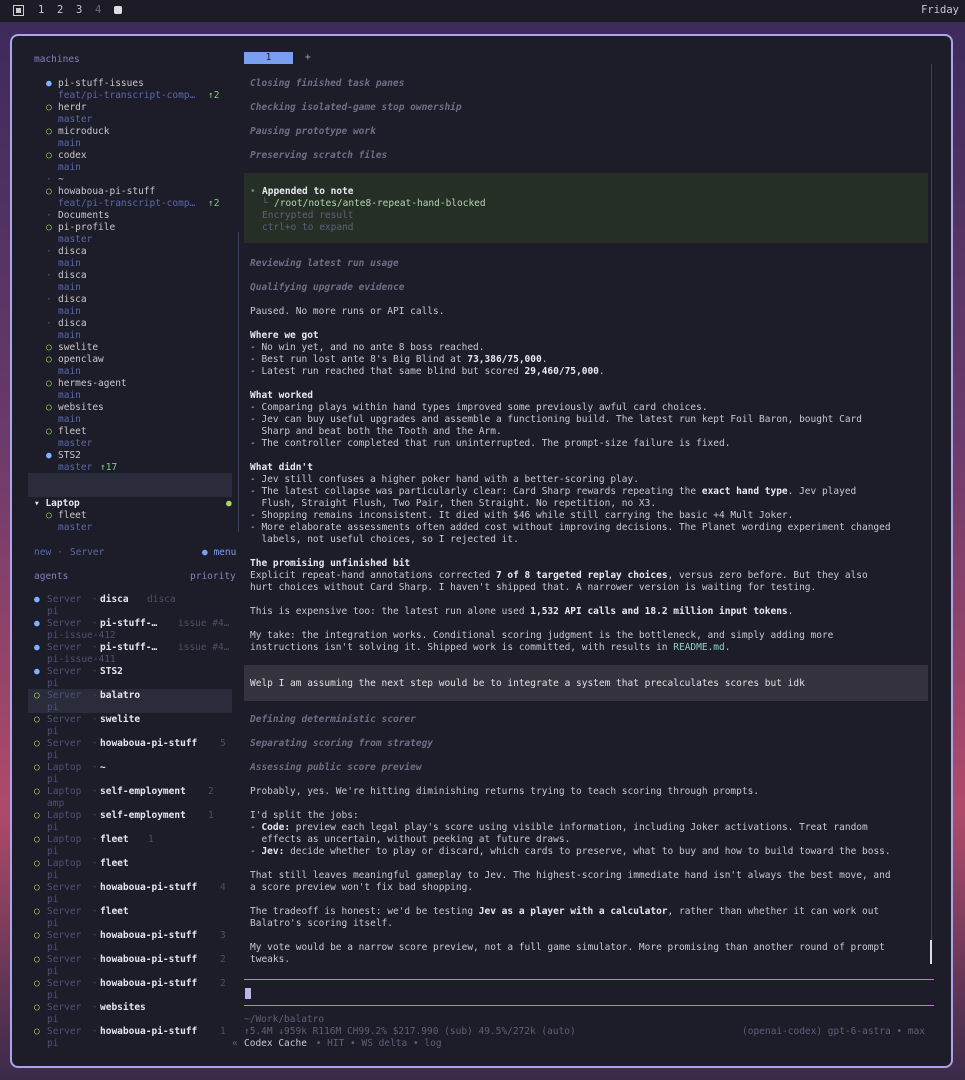  What do you see at coordinates (81, 659) in the screenshot?
I see `agent-runtime: pi-issue-411` at bounding box center [81, 659].